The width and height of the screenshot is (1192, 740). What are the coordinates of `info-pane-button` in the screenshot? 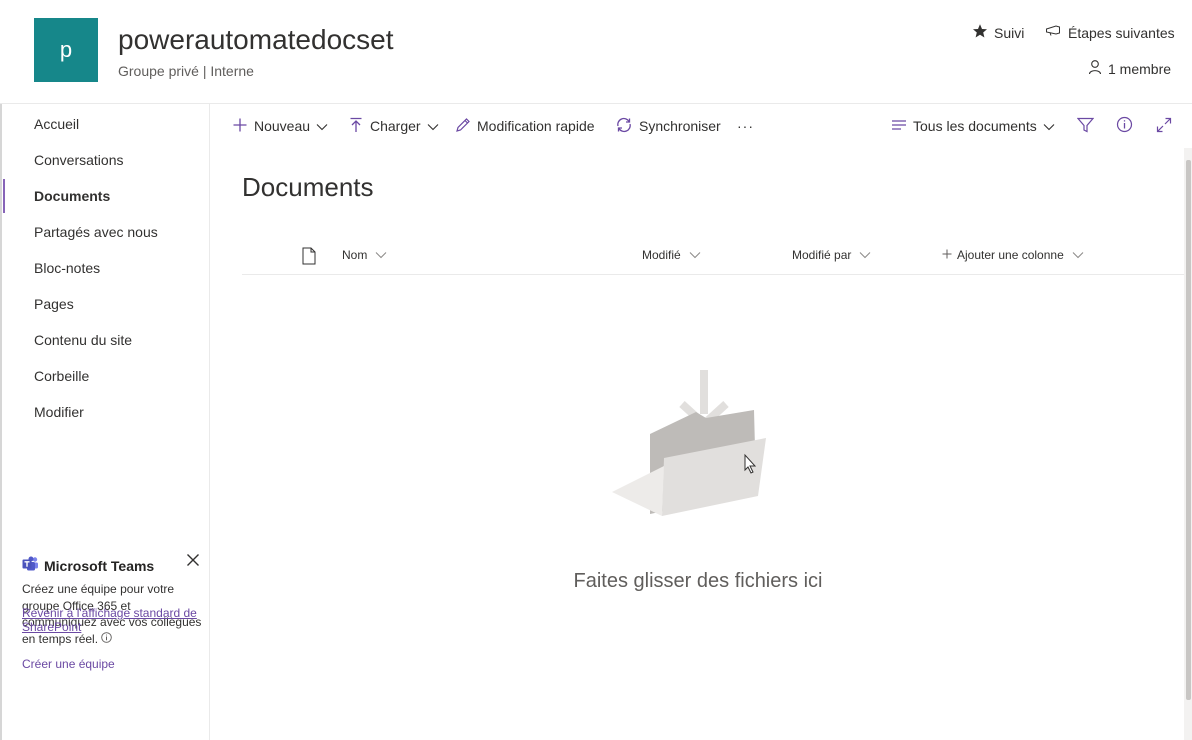 It's located at (1124, 126).